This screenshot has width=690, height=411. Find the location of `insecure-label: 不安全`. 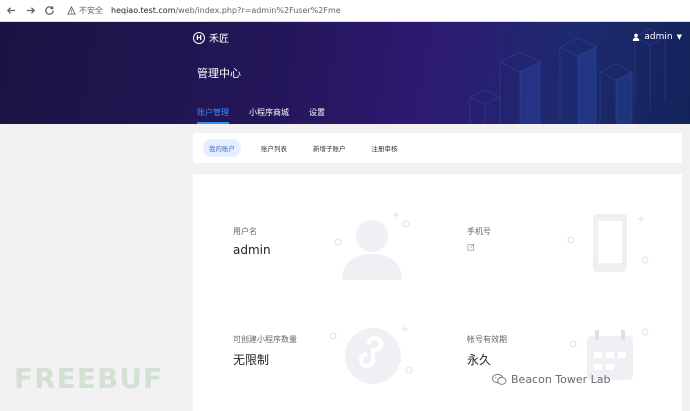

insecure-label: 不安全 is located at coordinates (91, 10).